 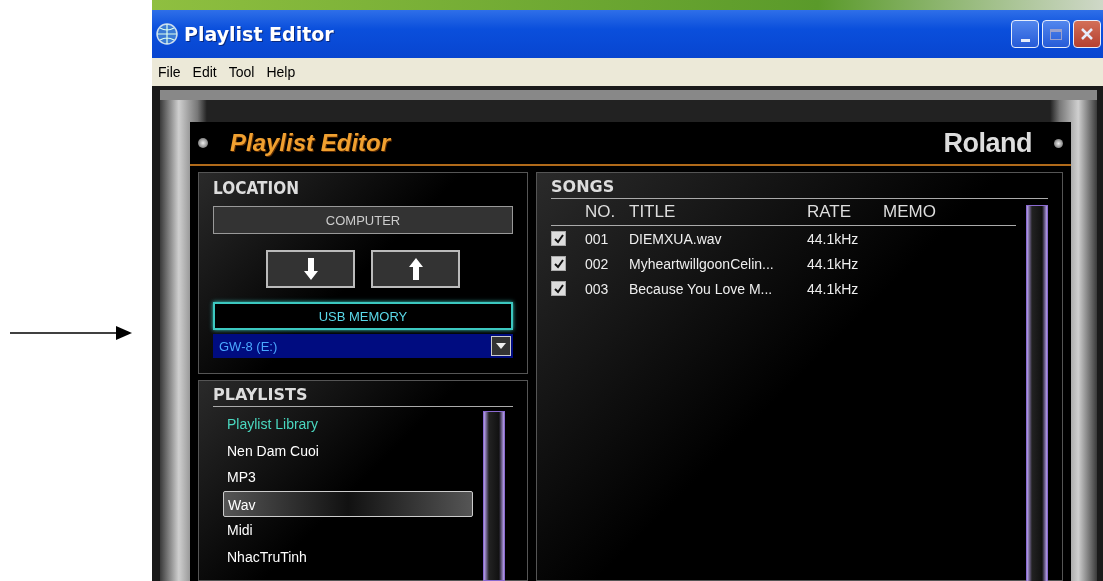 What do you see at coordinates (363, 220) in the screenshot?
I see `computer-button: COMPUTER` at bounding box center [363, 220].